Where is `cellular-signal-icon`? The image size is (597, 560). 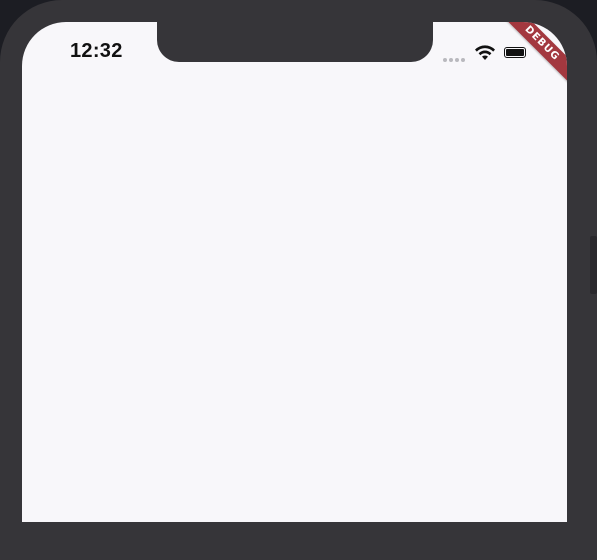 cellular-signal-icon is located at coordinates (454, 60).